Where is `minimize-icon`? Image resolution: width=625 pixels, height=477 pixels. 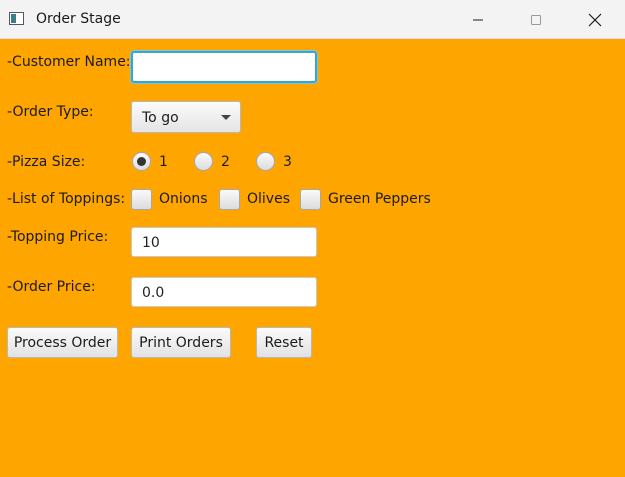 minimize-icon is located at coordinates (478, 19).